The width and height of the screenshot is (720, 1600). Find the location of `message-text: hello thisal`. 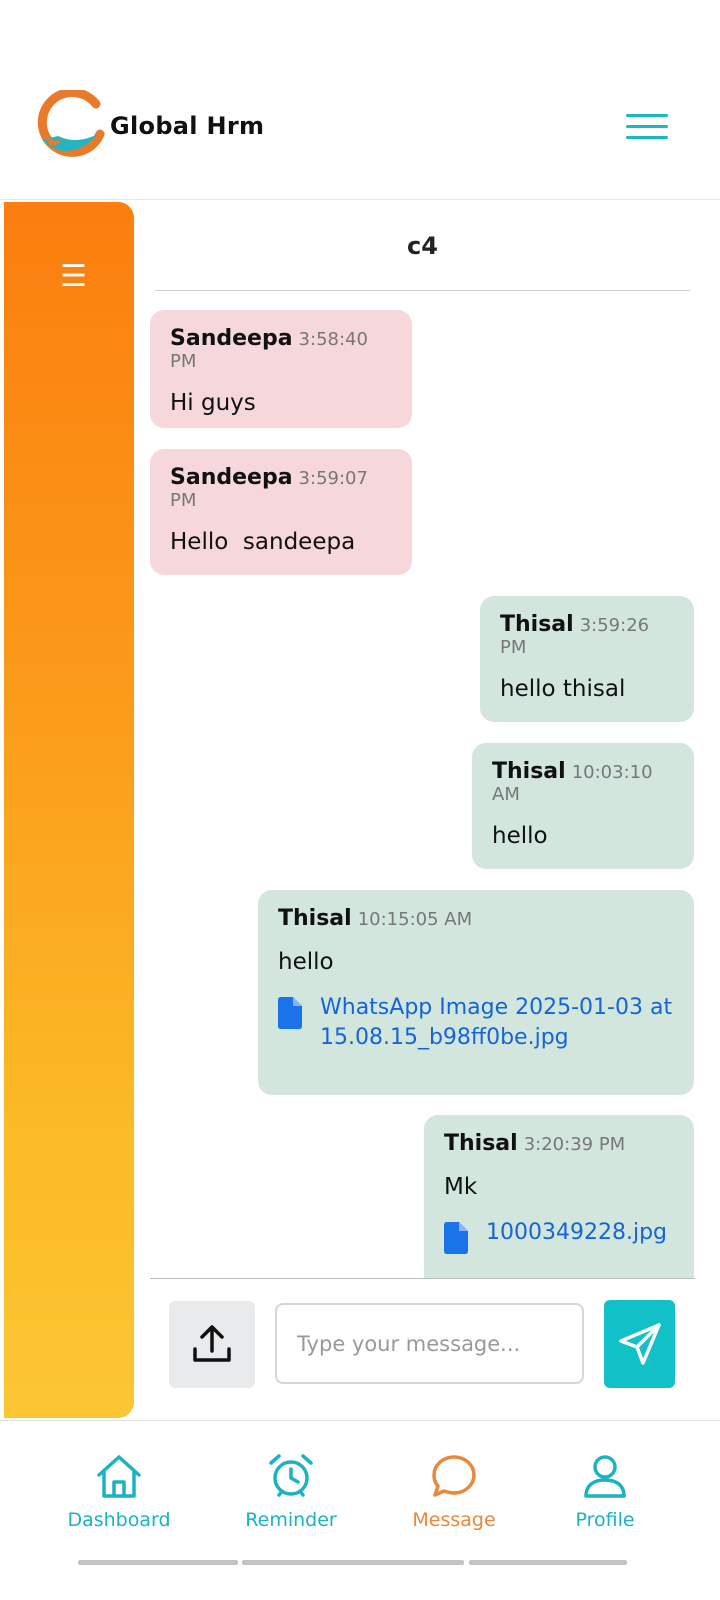

message-text: hello thisal is located at coordinates (563, 689).